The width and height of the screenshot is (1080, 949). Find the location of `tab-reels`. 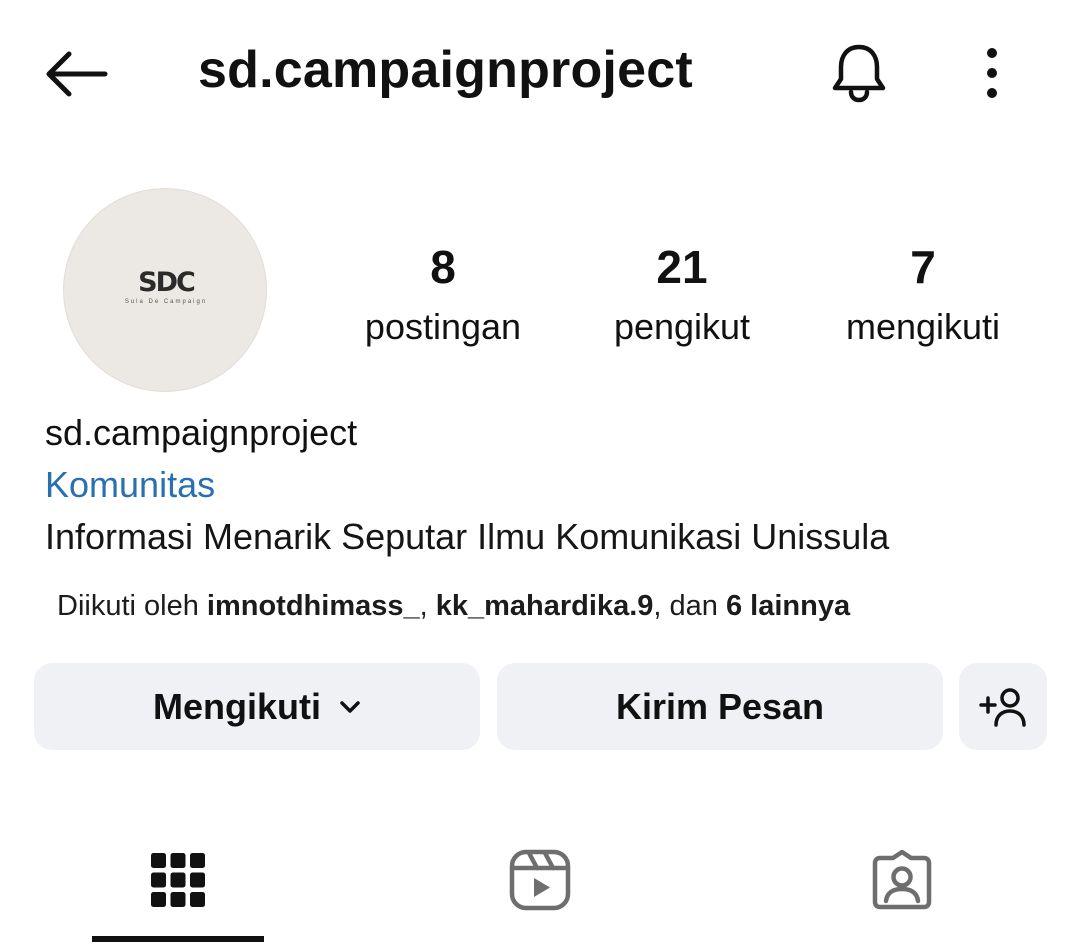

tab-reels is located at coordinates (540, 880).